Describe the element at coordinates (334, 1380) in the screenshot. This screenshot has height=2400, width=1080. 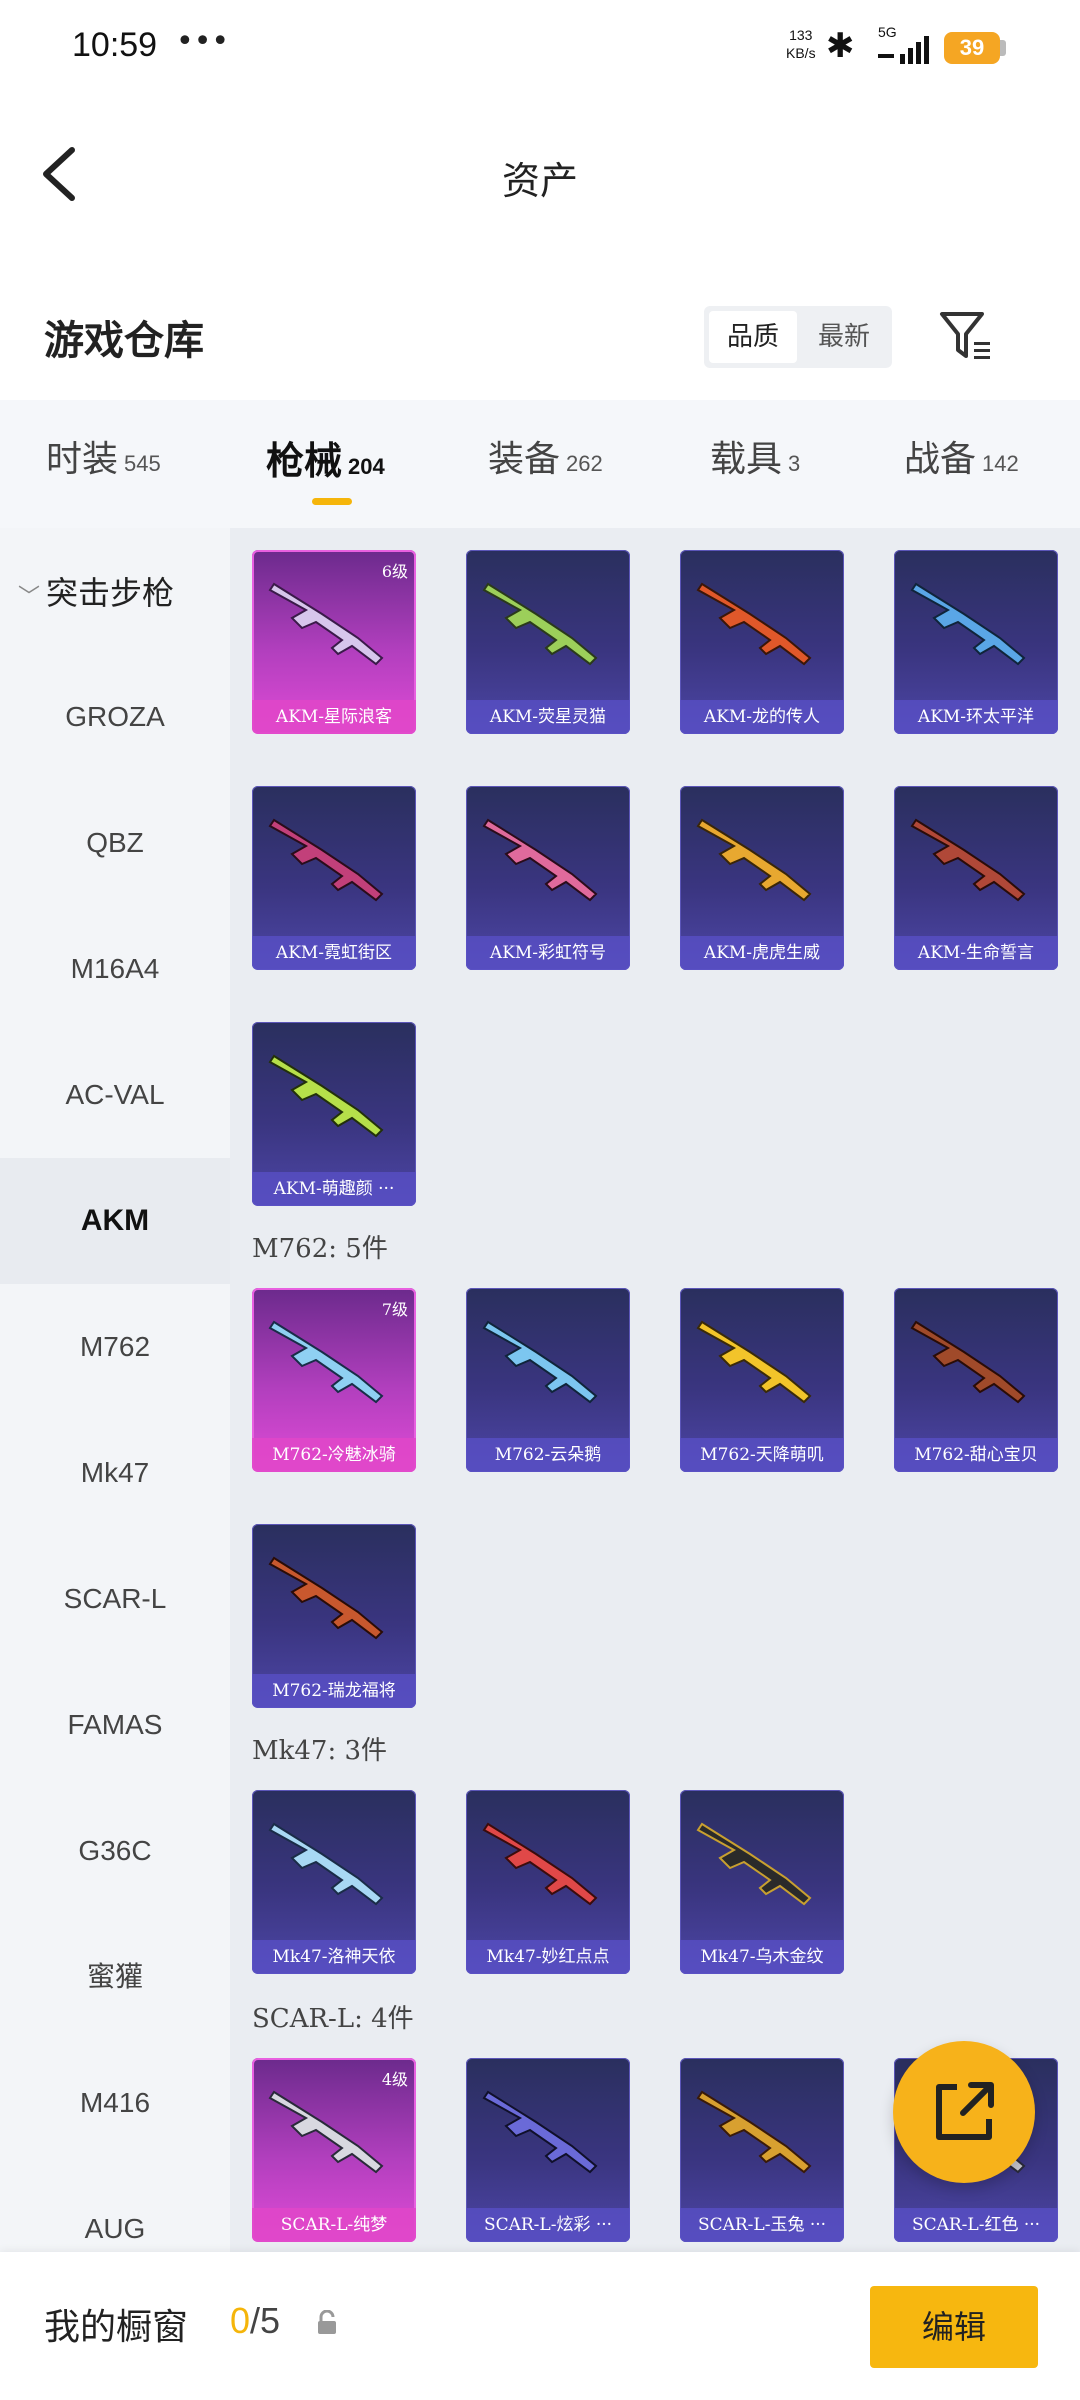
I see `weapon-card: 7级 M762-冷魅冰骑` at that location.